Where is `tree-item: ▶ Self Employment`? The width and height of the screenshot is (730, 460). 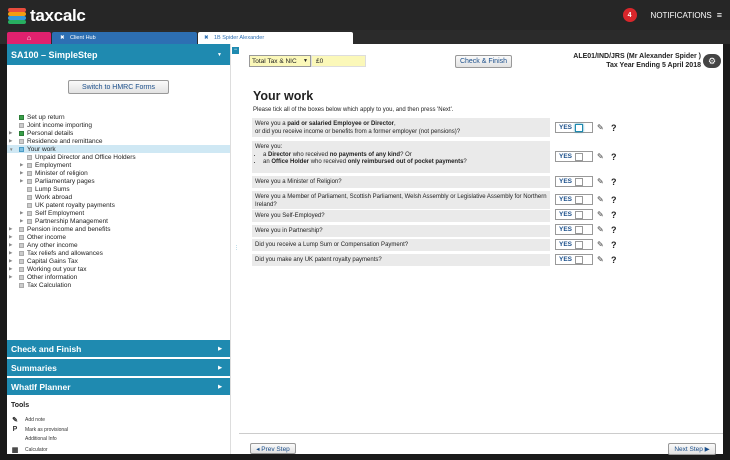 tree-item: ▶ Self Employment is located at coordinates (118, 213).